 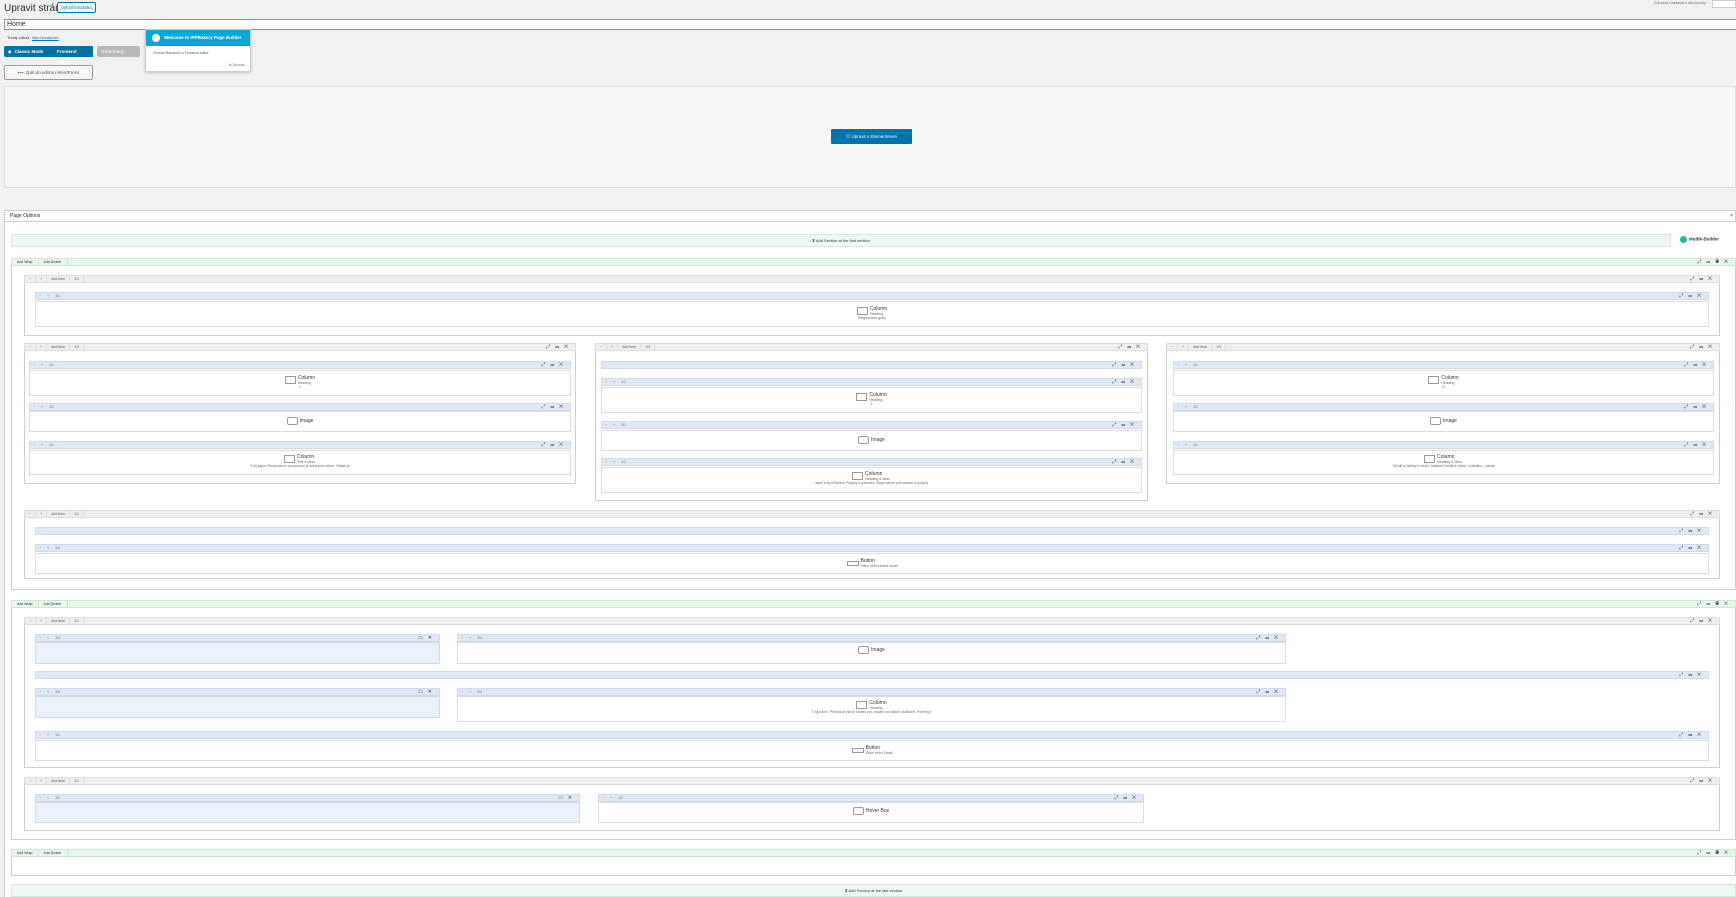 I want to click on column-element: Column Heading Responsivní grafy, so click(x=872, y=314).